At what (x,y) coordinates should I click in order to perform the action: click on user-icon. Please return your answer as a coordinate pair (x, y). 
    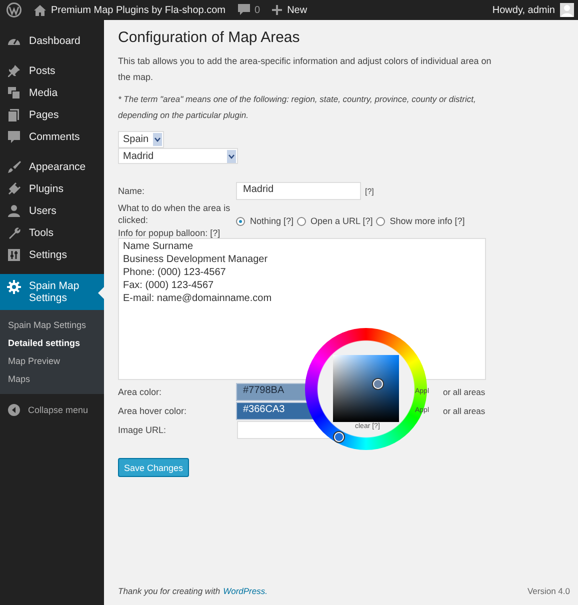
    Looking at the image, I should click on (14, 211).